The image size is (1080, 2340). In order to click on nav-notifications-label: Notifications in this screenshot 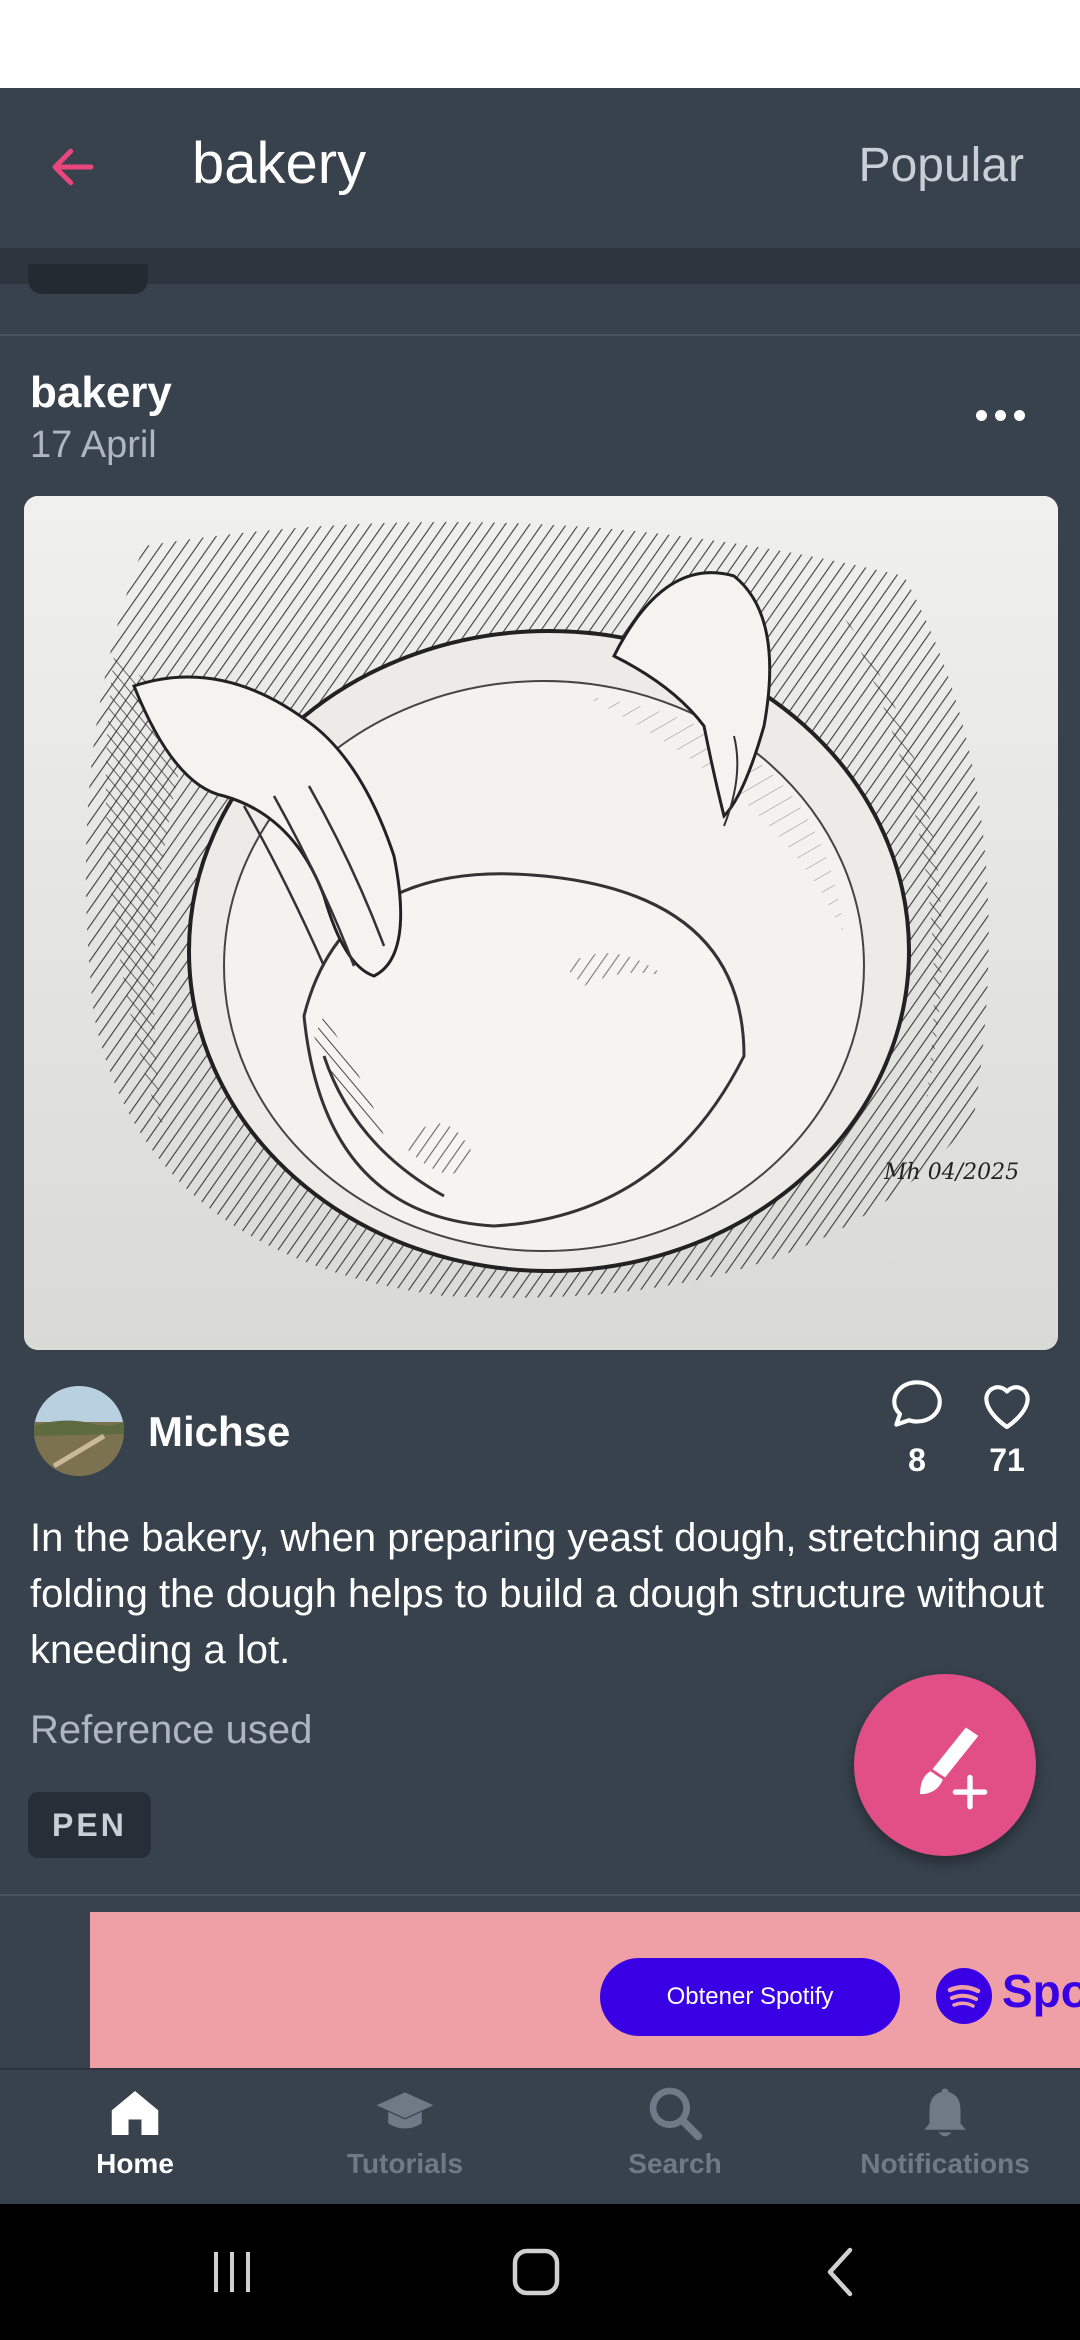, I will do `click(945, 2163)`.